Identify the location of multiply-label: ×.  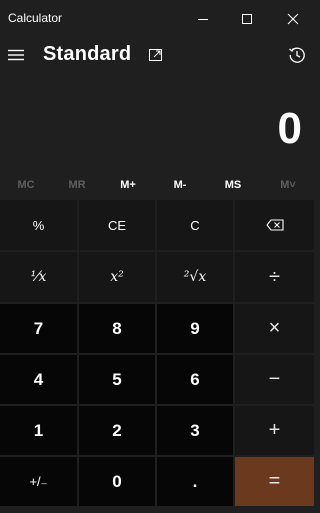
(274, 328).